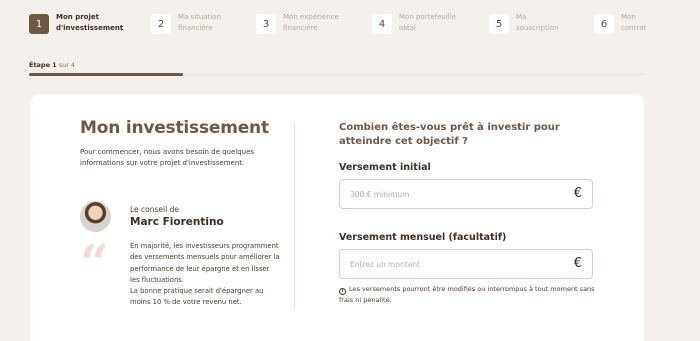  I want to click on step-label: Mon portefeuille idéal, so click(430, 22).